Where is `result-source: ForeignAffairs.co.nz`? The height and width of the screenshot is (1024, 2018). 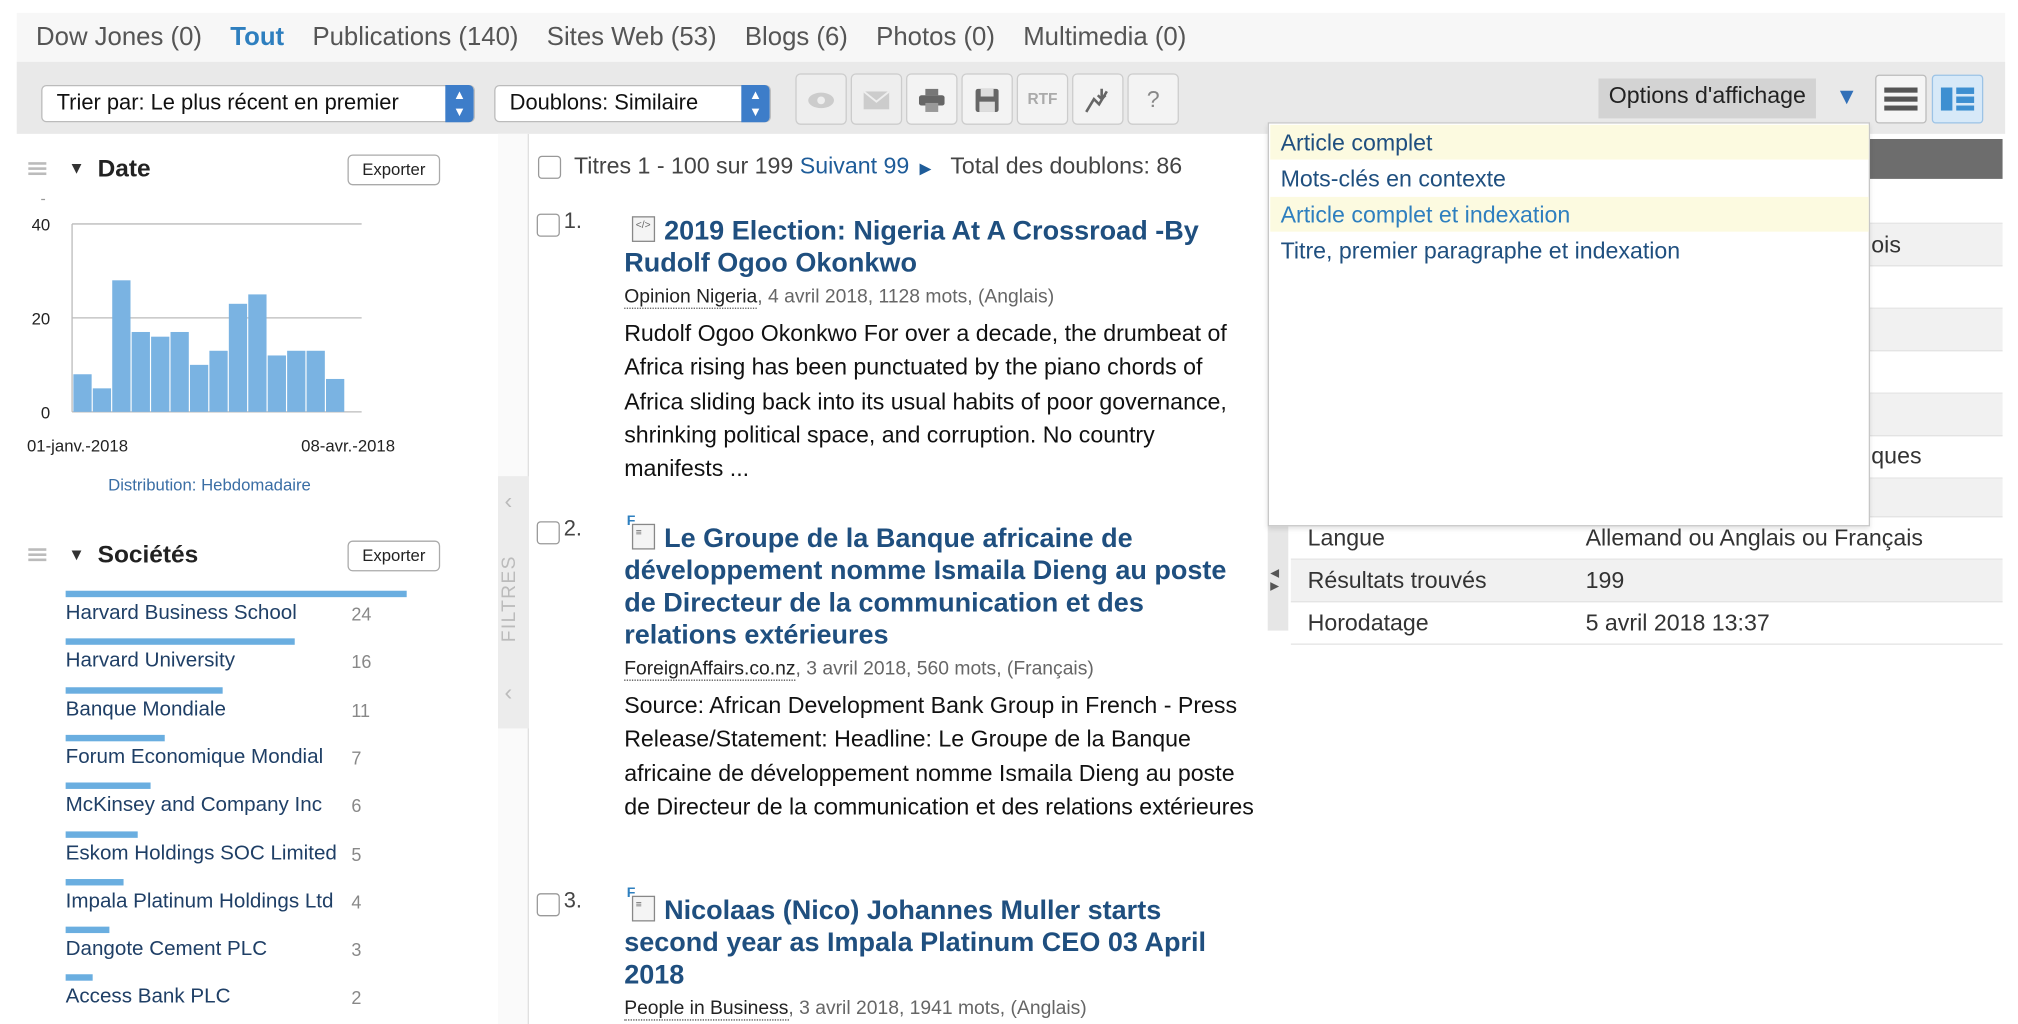 result-source: ForeignAffairs.co.nz is located at coordinates (710, 669).